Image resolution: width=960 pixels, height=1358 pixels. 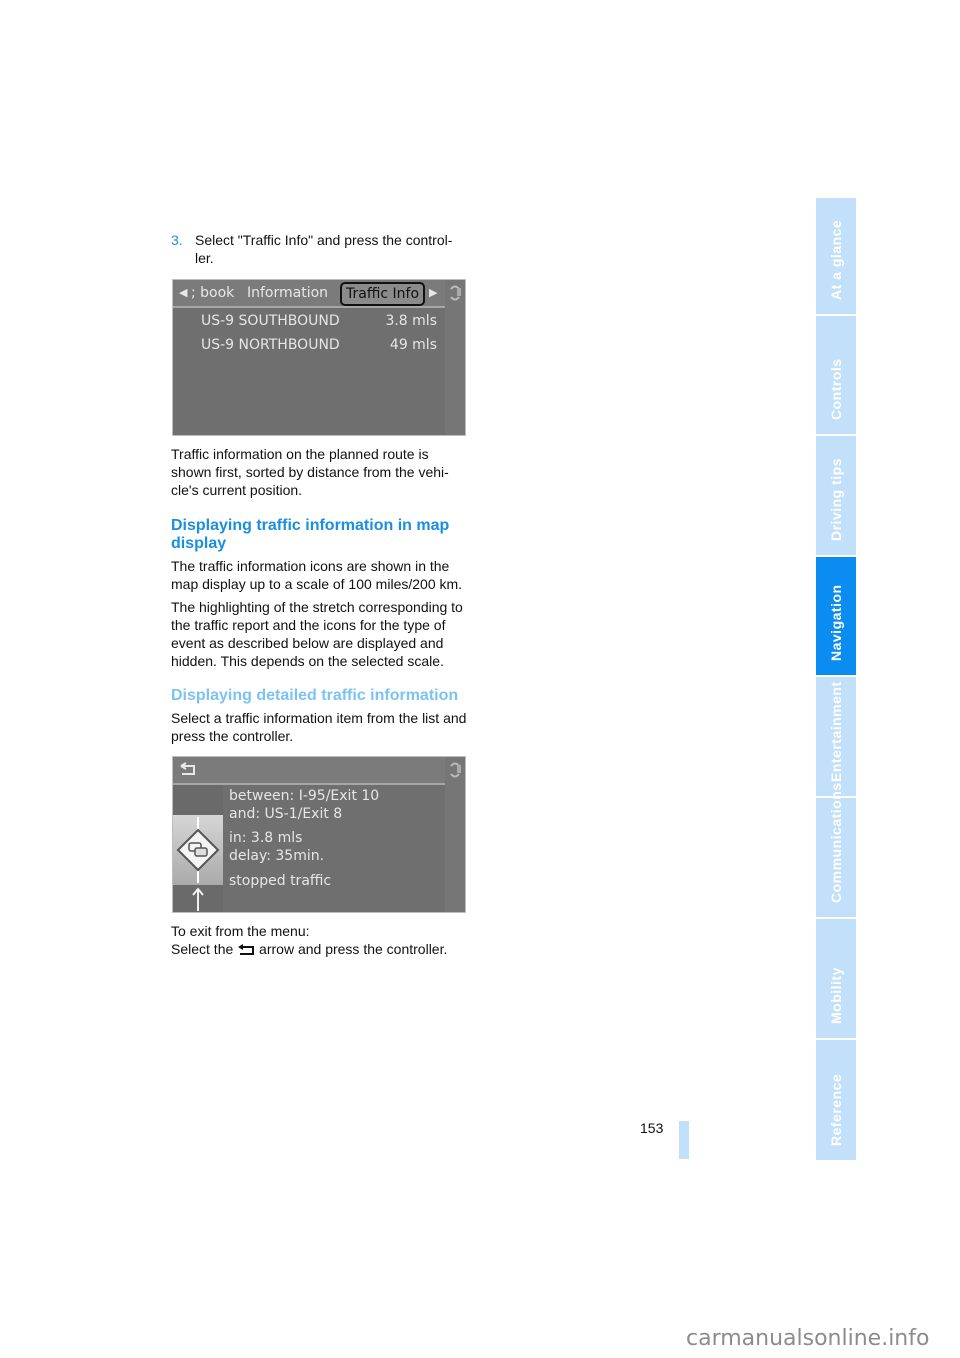 I want to click on road-name: US-9 SOUTHBOUND, so click(x=270, y=321).